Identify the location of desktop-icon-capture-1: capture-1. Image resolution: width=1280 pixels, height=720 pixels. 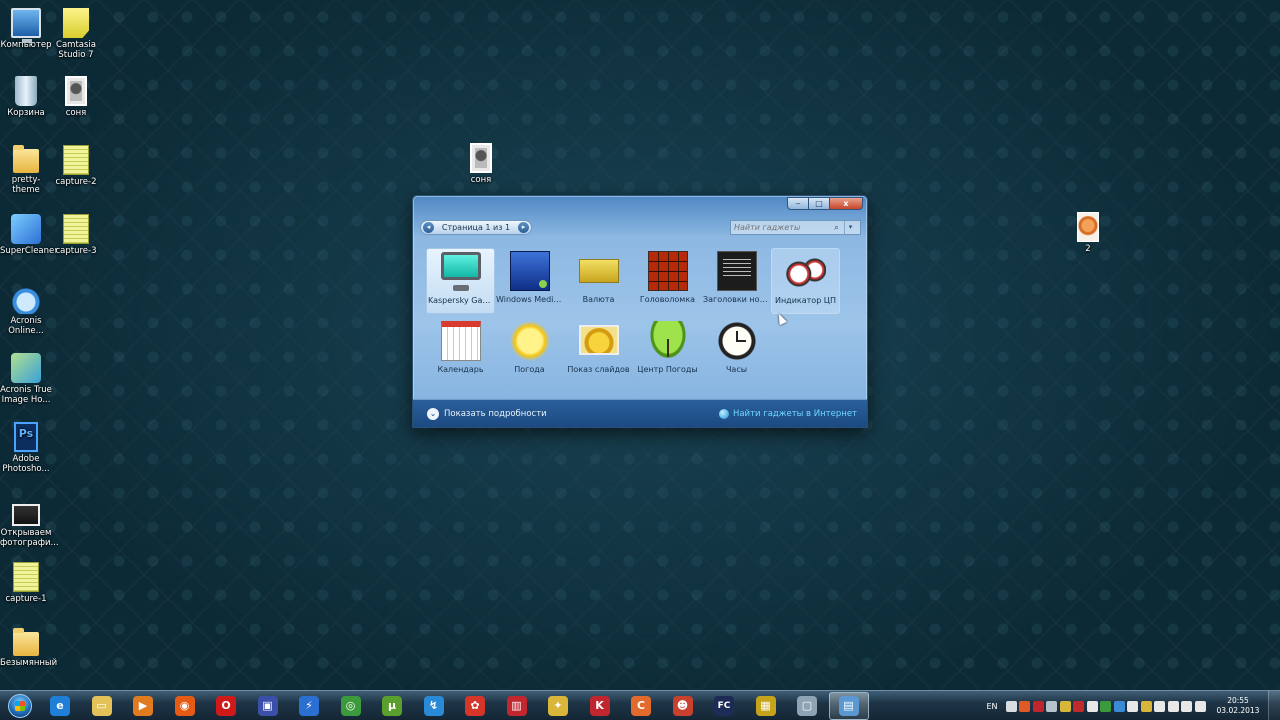
(26, 583).